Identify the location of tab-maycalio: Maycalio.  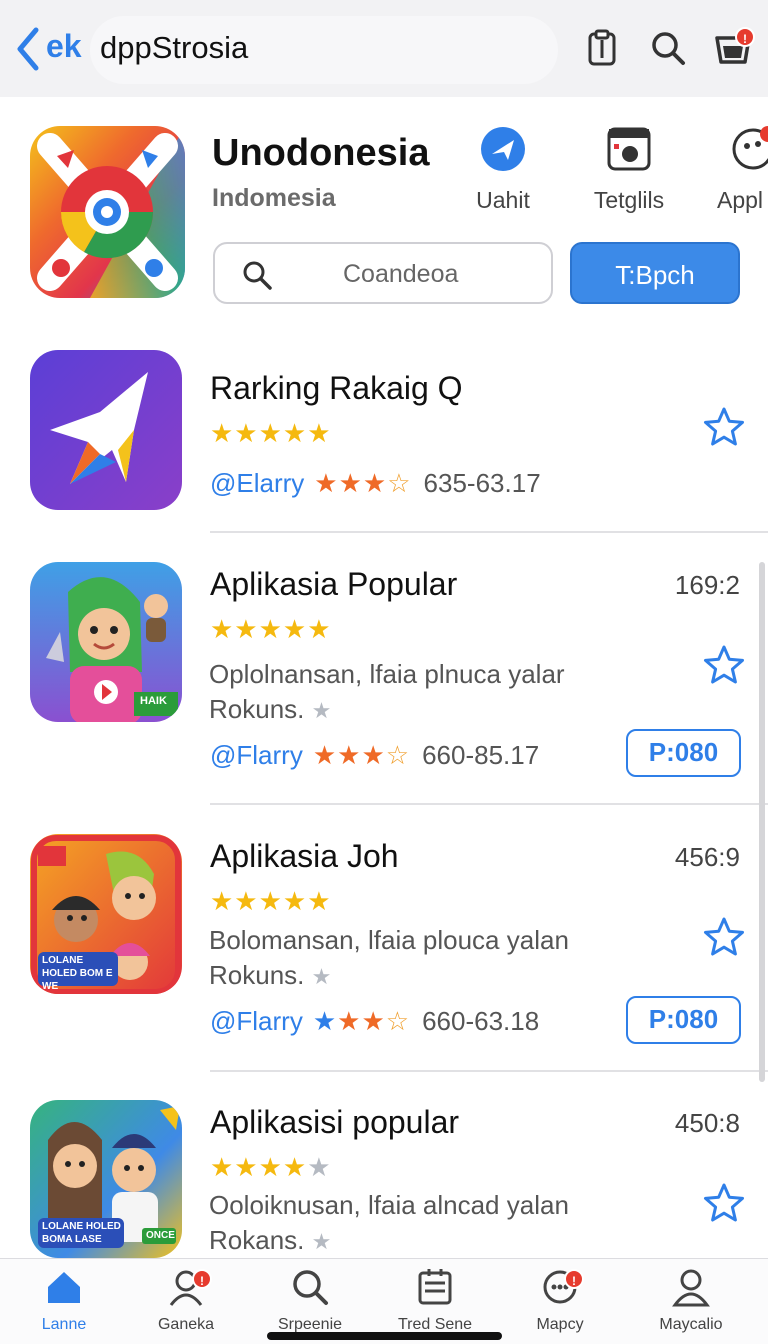
(691, 1302).